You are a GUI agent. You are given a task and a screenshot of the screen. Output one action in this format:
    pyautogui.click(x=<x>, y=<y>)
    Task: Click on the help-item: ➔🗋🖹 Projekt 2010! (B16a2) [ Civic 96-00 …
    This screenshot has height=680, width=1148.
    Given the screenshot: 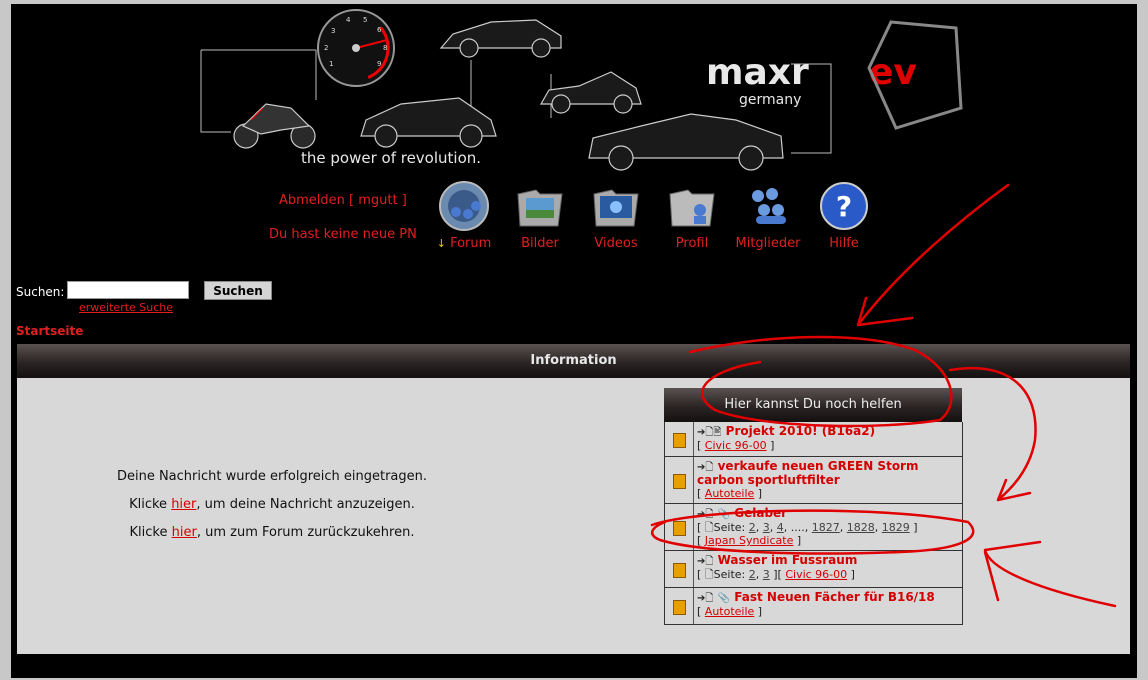 What is the action you would take?
    pyautogui.click(x=813, y=439)
    